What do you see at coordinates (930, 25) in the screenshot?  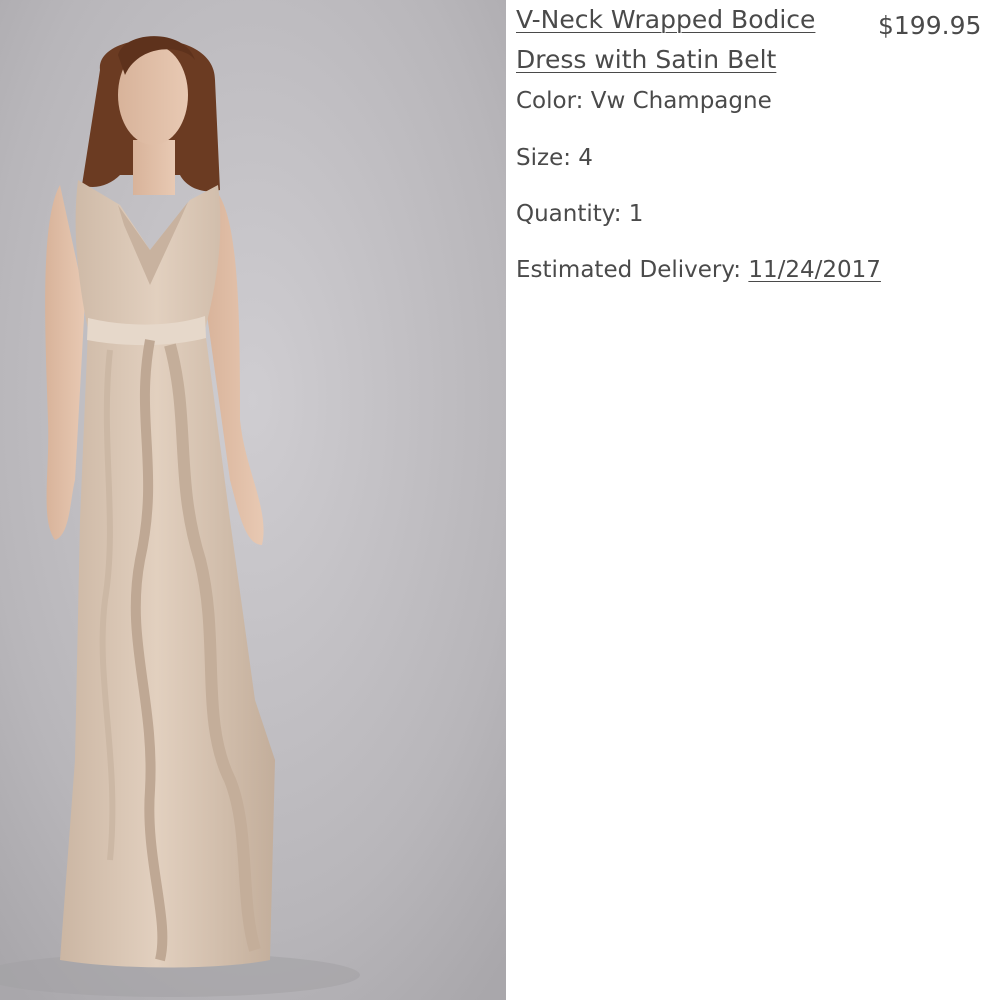 I see `product-price: $199.95` at bounding box center [930, 25].